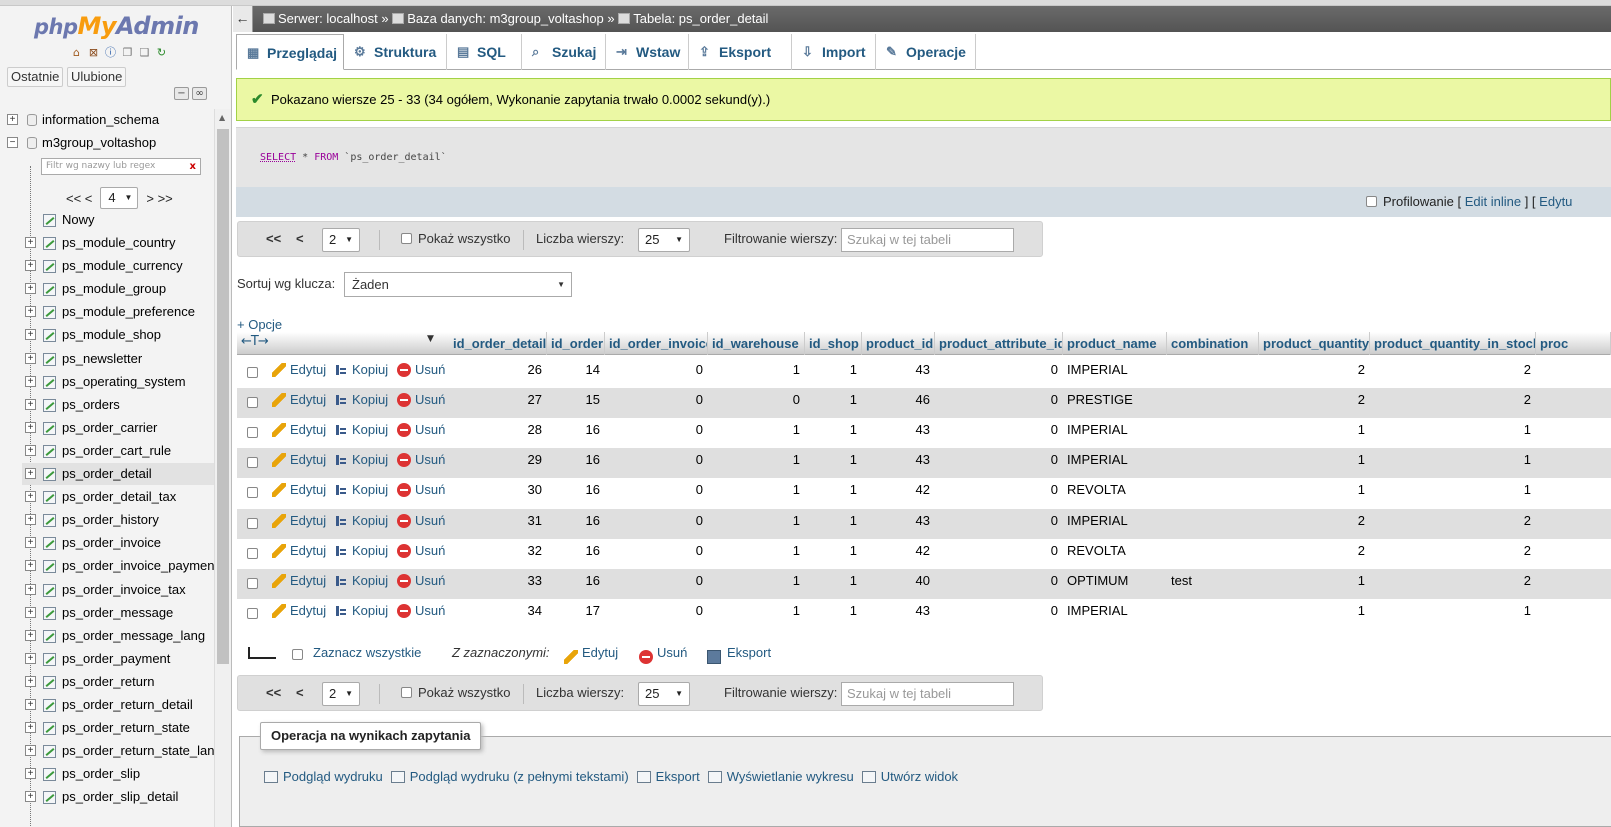  What do you see at coordinates (924, 583) in the screenshot?
I see `table-row: Edytuj Kopiuj Usuń 33 16 0 1 1 40 0 OPTIMUM test 1 2` at bounding box center [924, 583].